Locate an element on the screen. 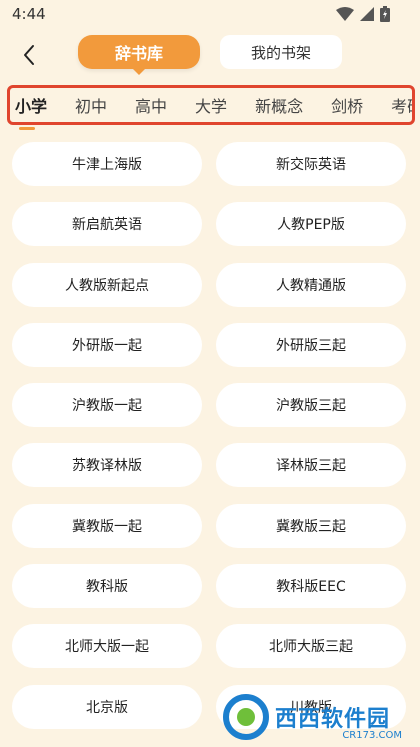 The width and height of the screenshot is (420, 747). back-button is located at coordinates (29, 55).